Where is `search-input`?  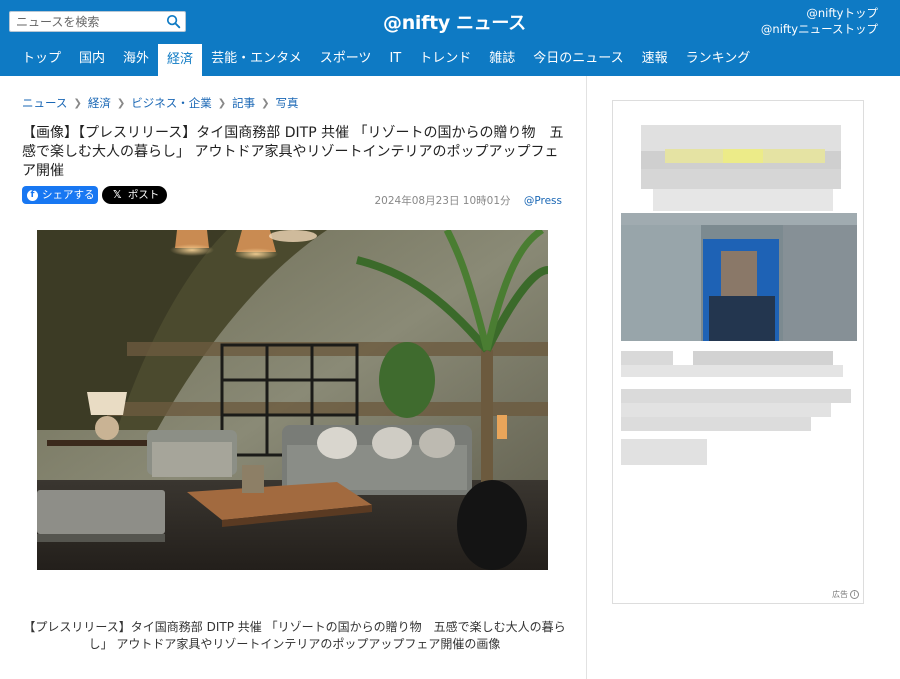
search-input is located at coordinates (85, 21).